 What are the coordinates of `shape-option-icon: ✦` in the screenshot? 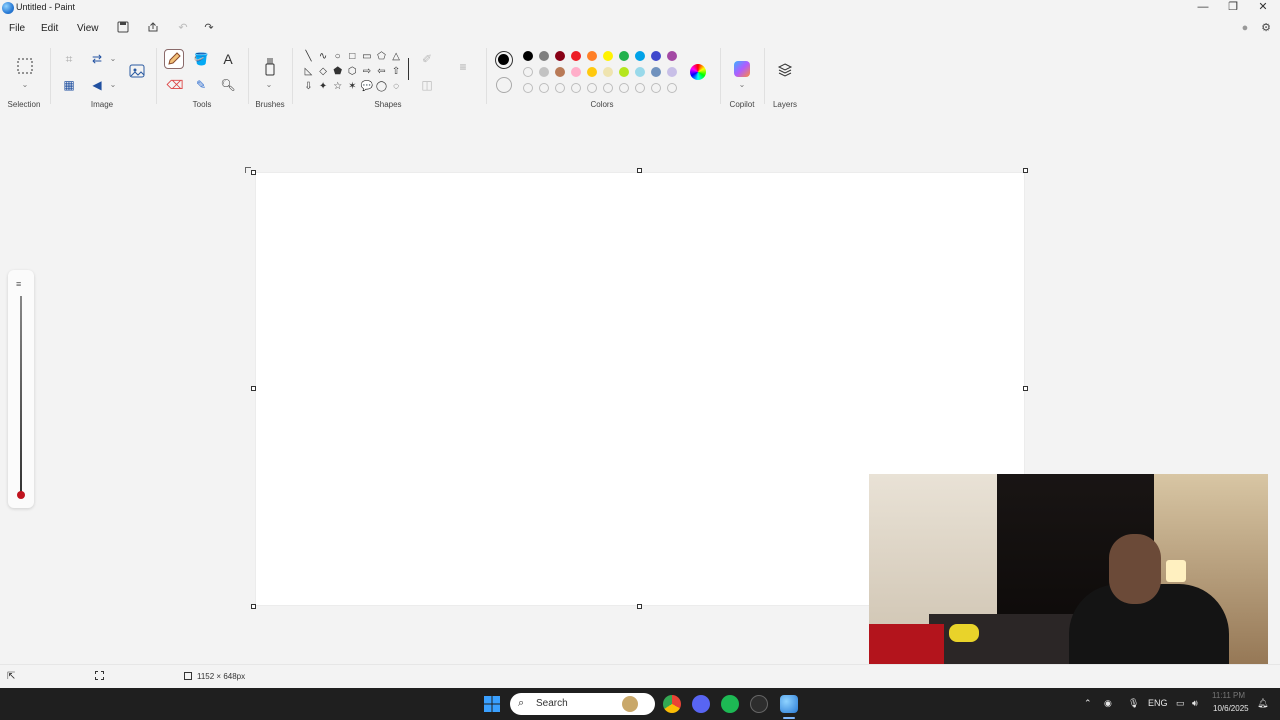 It's located at (323, 86).